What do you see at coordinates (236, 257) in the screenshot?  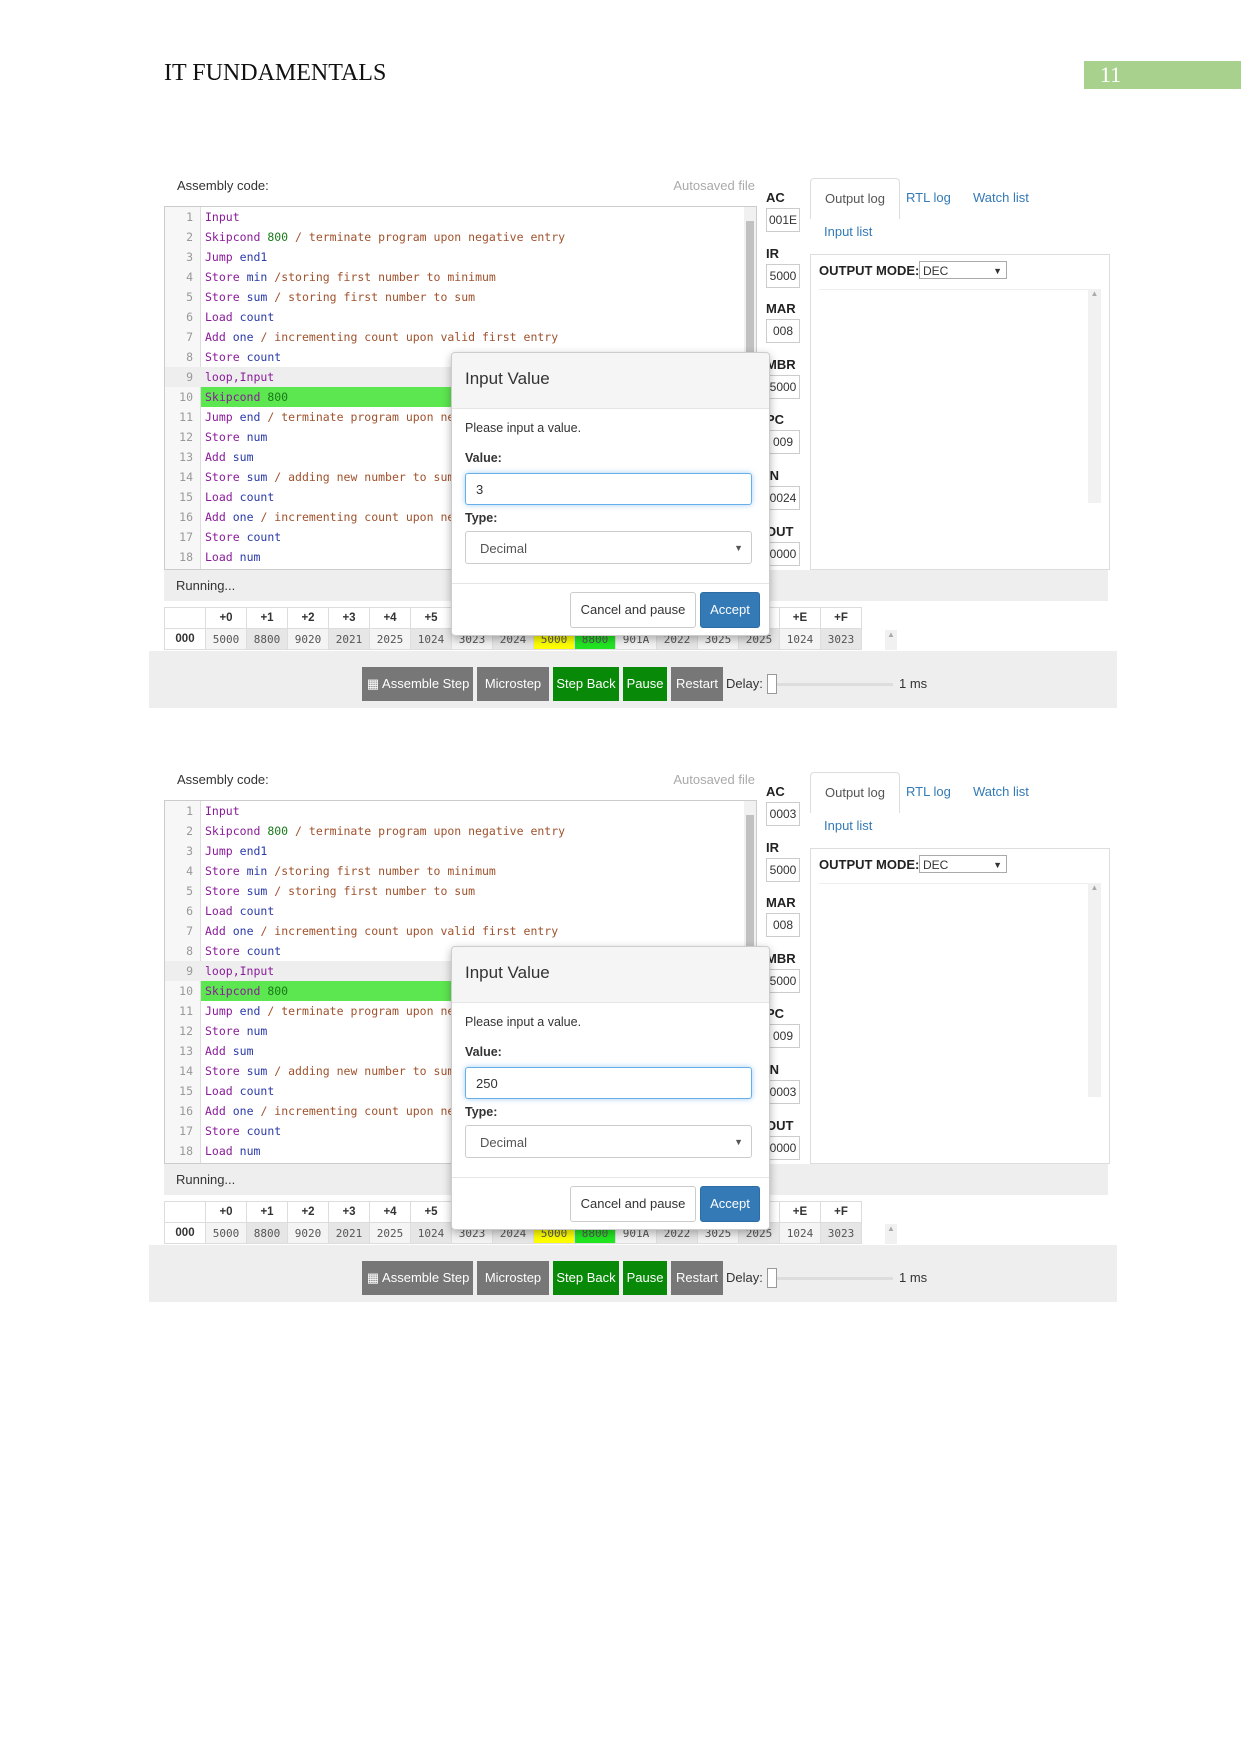 I see `code-text: Jump end1` at bounding box center [236, 257].